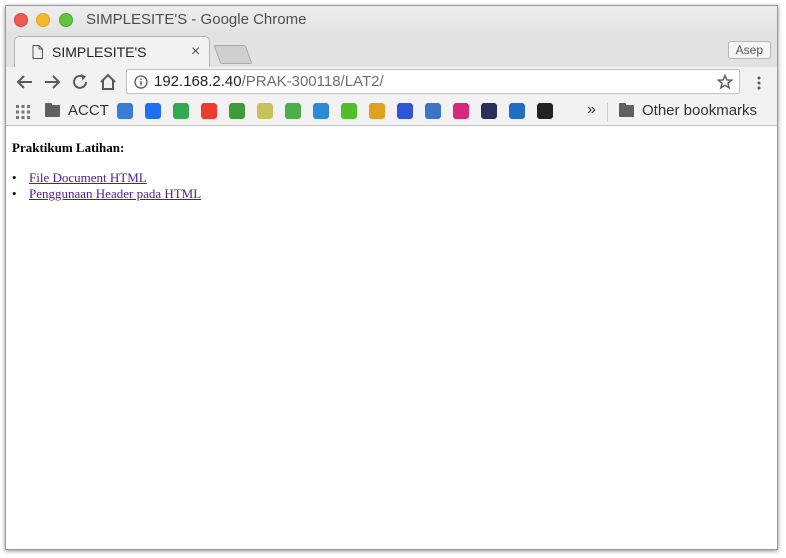  What do you see at coordinates (108, 82) in the screenshot?
I see `home-icon` at bounding box center [108, 82].